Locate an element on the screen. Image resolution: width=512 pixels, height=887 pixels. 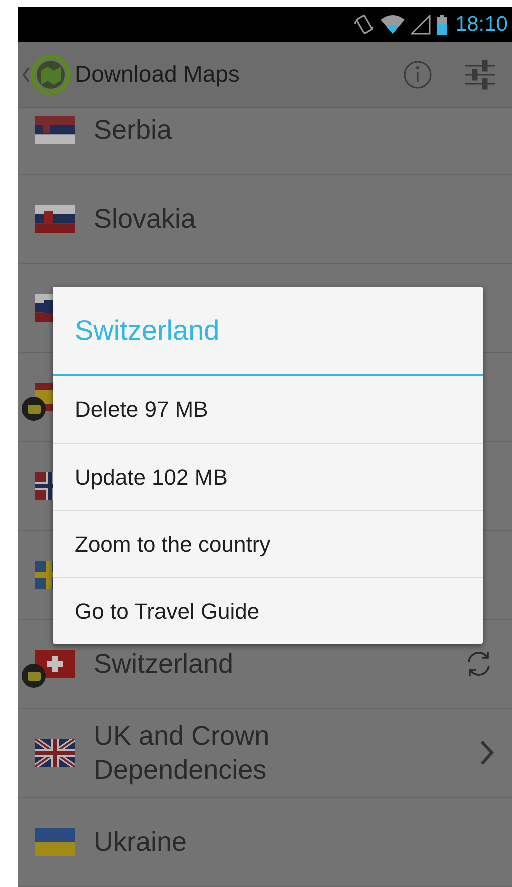
country-name: Serbia is located at coordinates (133, 130).